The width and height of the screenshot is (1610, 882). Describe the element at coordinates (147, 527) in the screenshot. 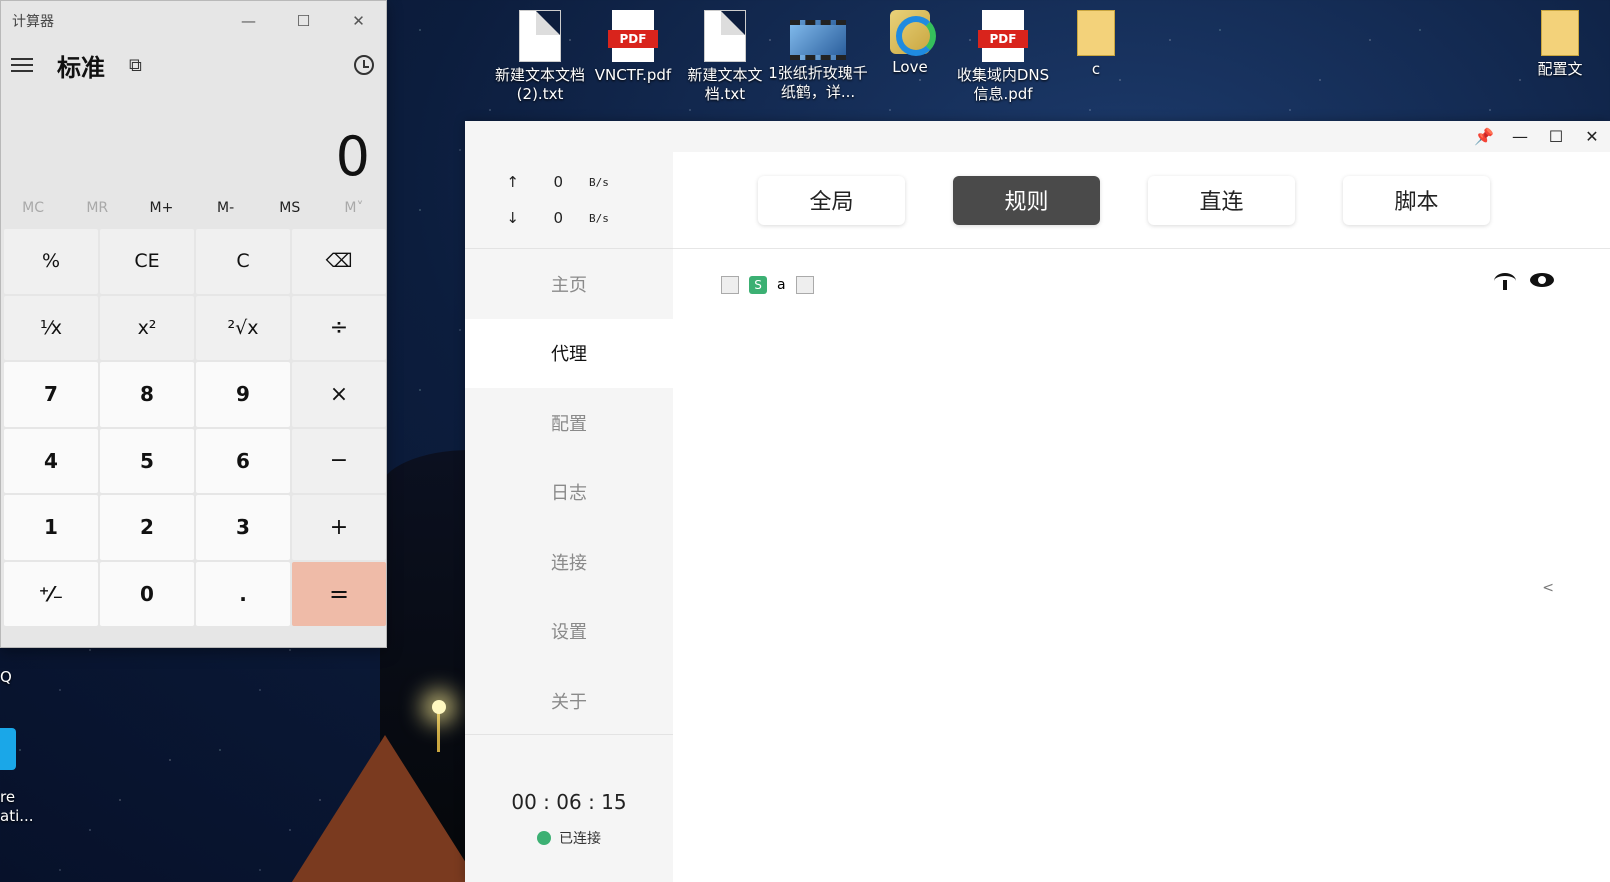

I see `digit-2-button: 2` at that location.